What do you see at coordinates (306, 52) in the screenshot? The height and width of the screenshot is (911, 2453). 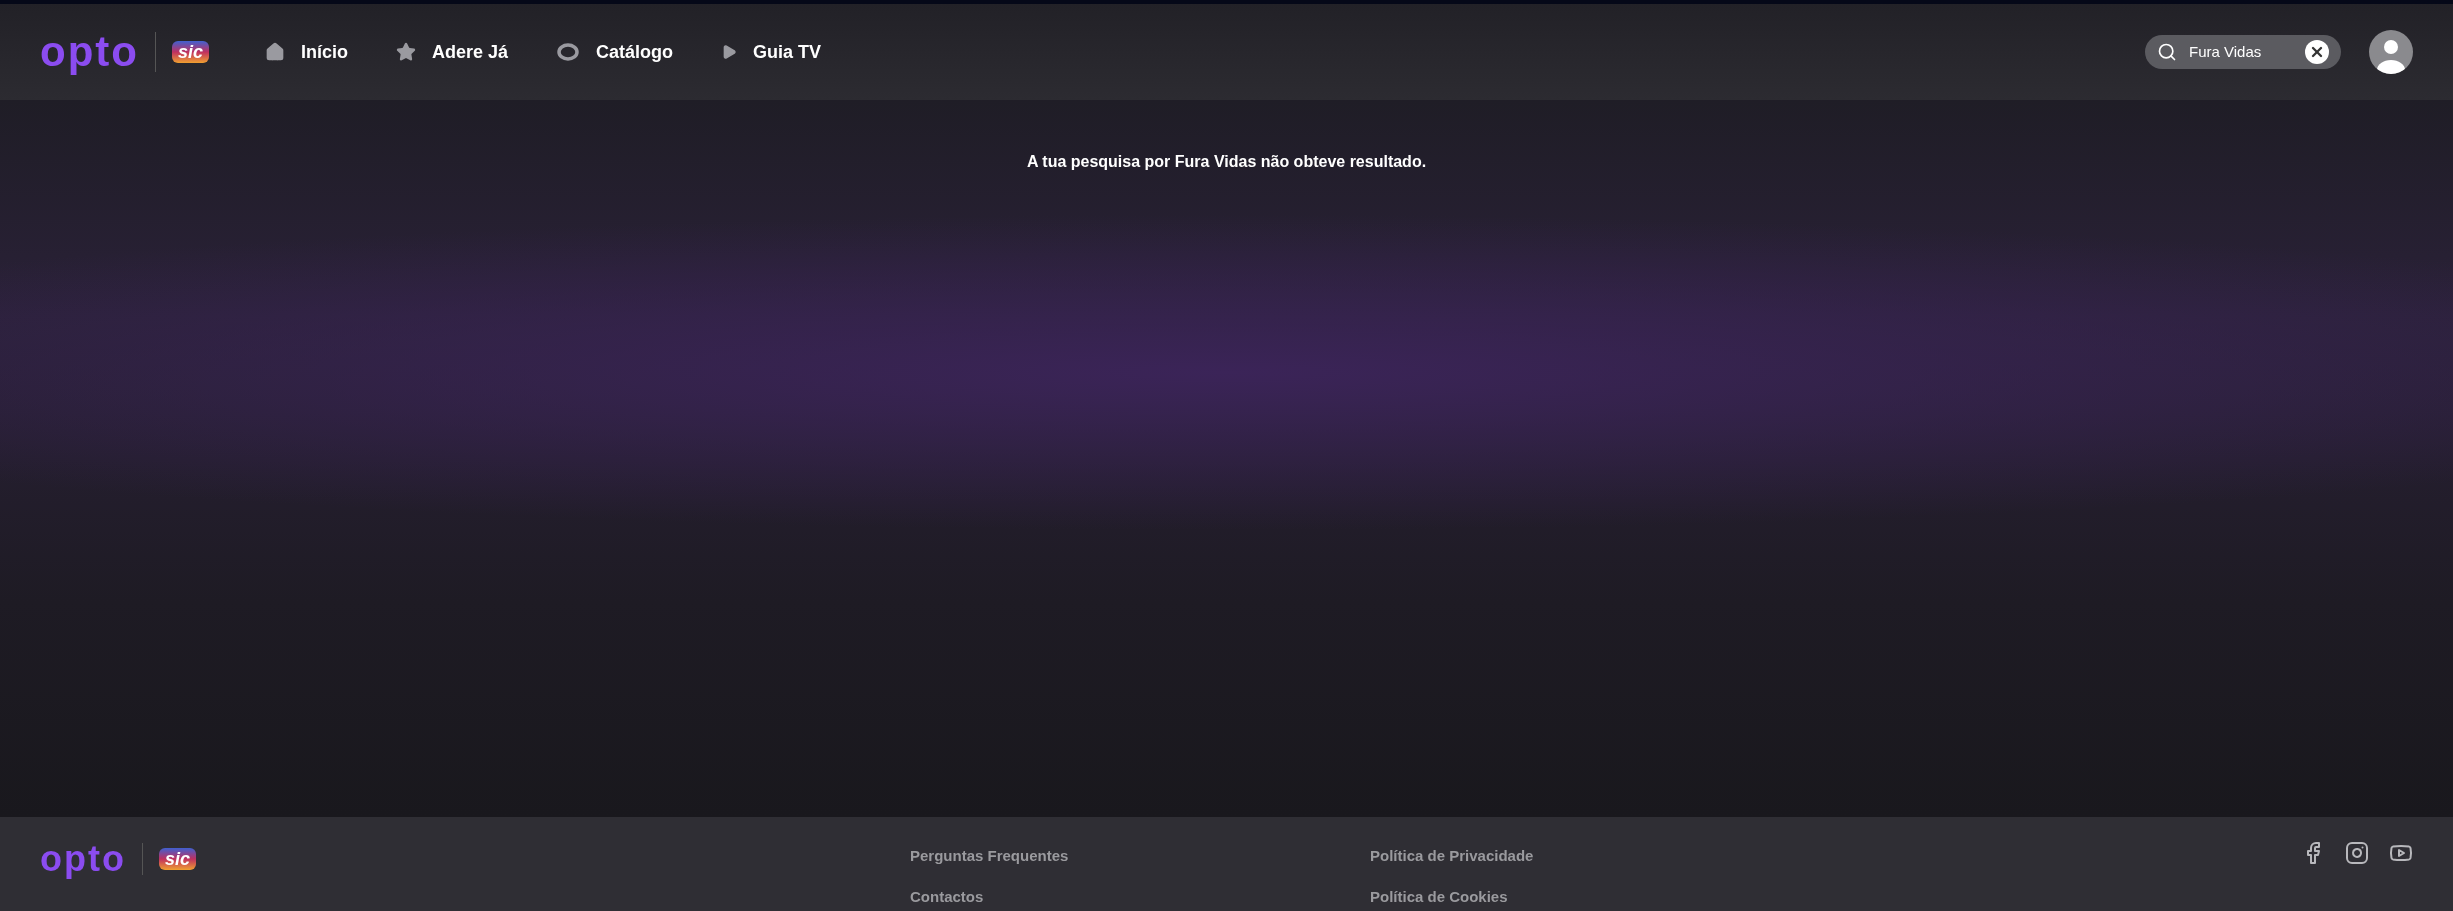 I see `nav-link: Início` at bounding box center [306, 52].